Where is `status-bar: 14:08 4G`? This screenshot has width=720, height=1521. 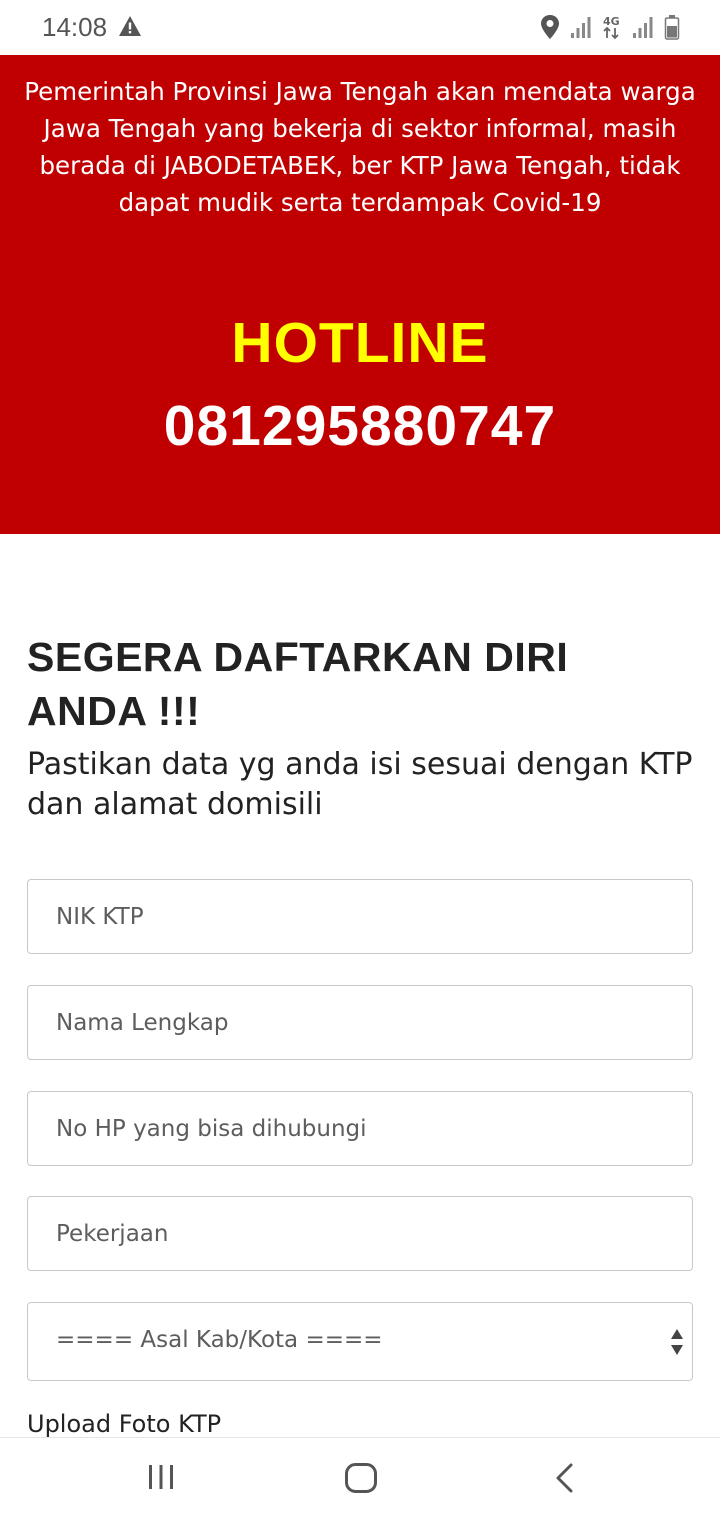
status-bar: 14:08 4G is located at coordinates (360, 27).